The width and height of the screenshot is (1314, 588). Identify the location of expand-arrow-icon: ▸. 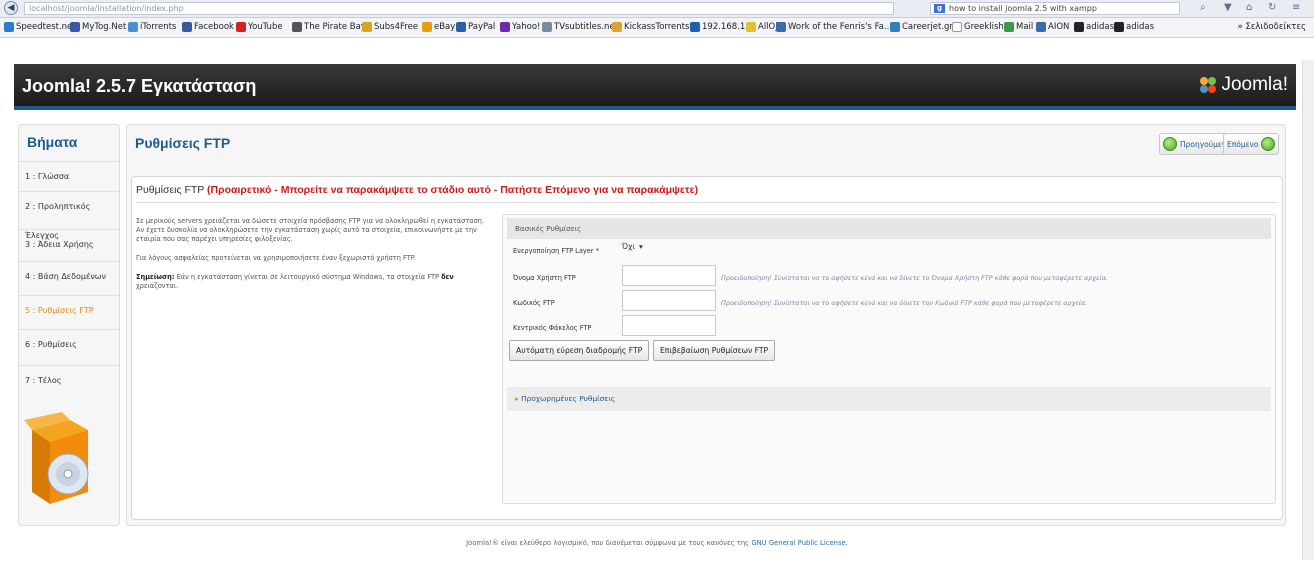
(517, 398).